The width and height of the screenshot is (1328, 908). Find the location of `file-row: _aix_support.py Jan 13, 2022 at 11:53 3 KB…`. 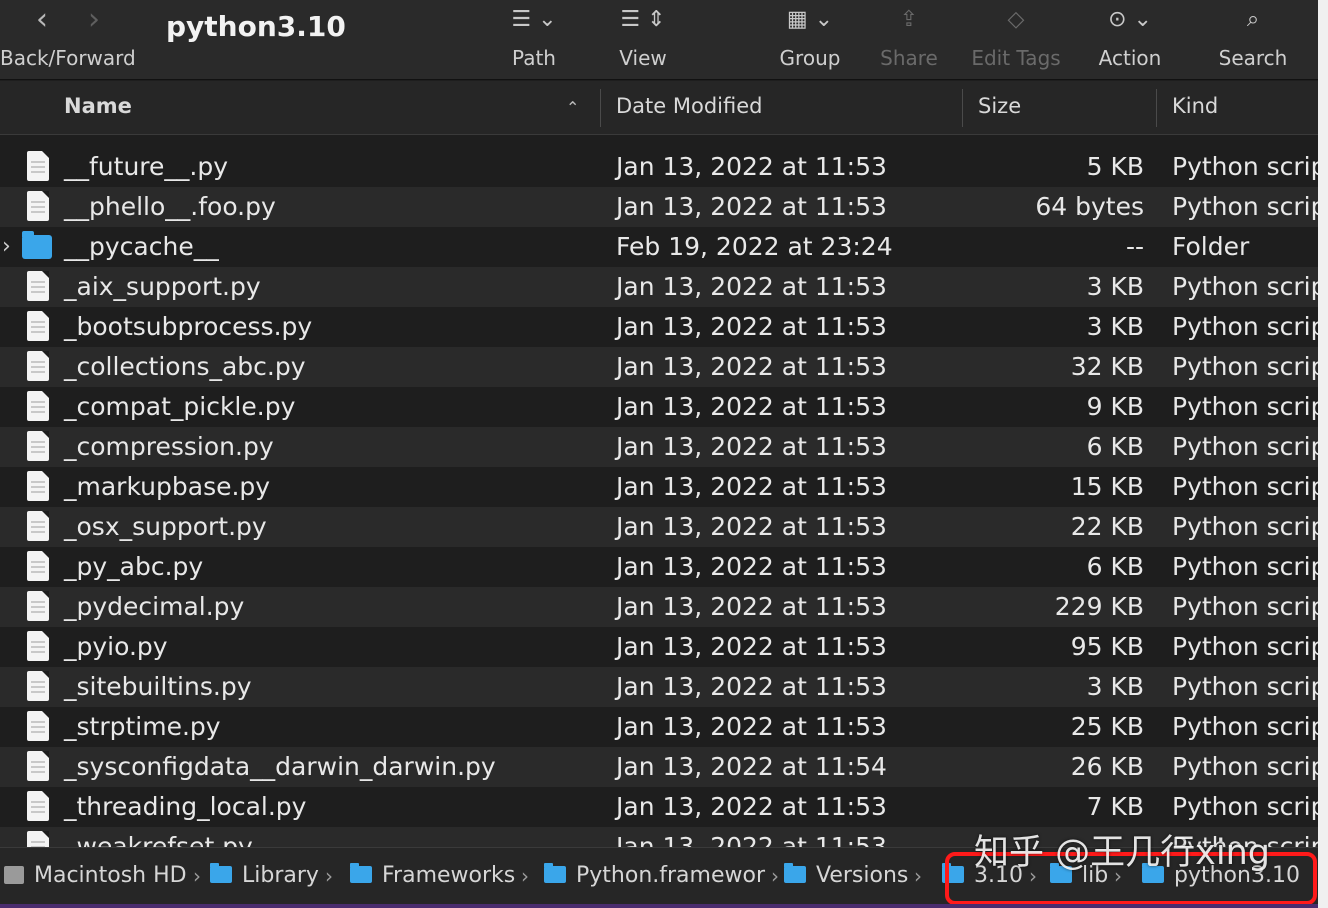

file-row: _aix_support.py Jan 13, 2022 at 11:53 3 KB… is located at coordinates (659, 287).